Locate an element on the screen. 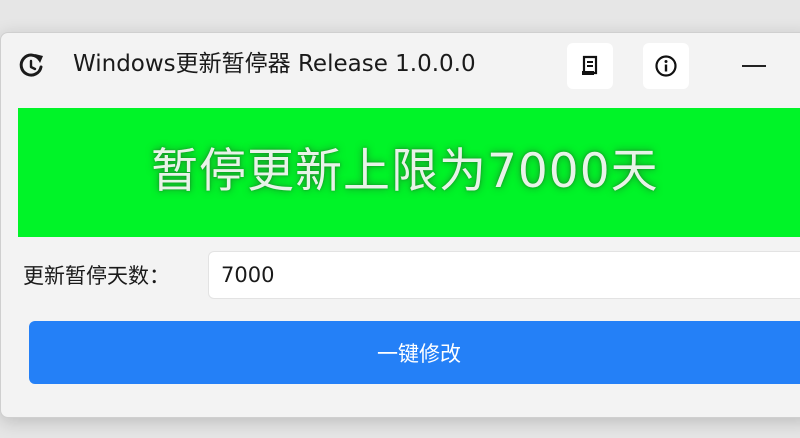 The height and width of the screenshot is (438, 800). days-label: 更新暂停天数： is located at coordinates (96, 276).